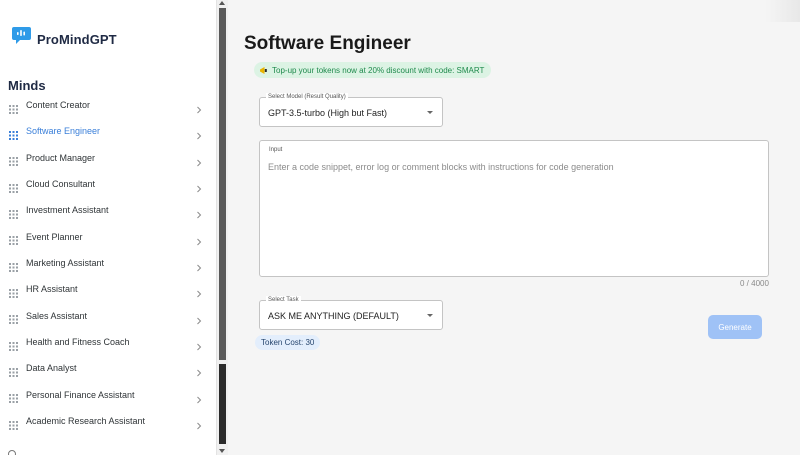 The width and height of the screenshot is (800, 455). I want to click on sidebar-item-label: Data Analyst, so click(51, 368).